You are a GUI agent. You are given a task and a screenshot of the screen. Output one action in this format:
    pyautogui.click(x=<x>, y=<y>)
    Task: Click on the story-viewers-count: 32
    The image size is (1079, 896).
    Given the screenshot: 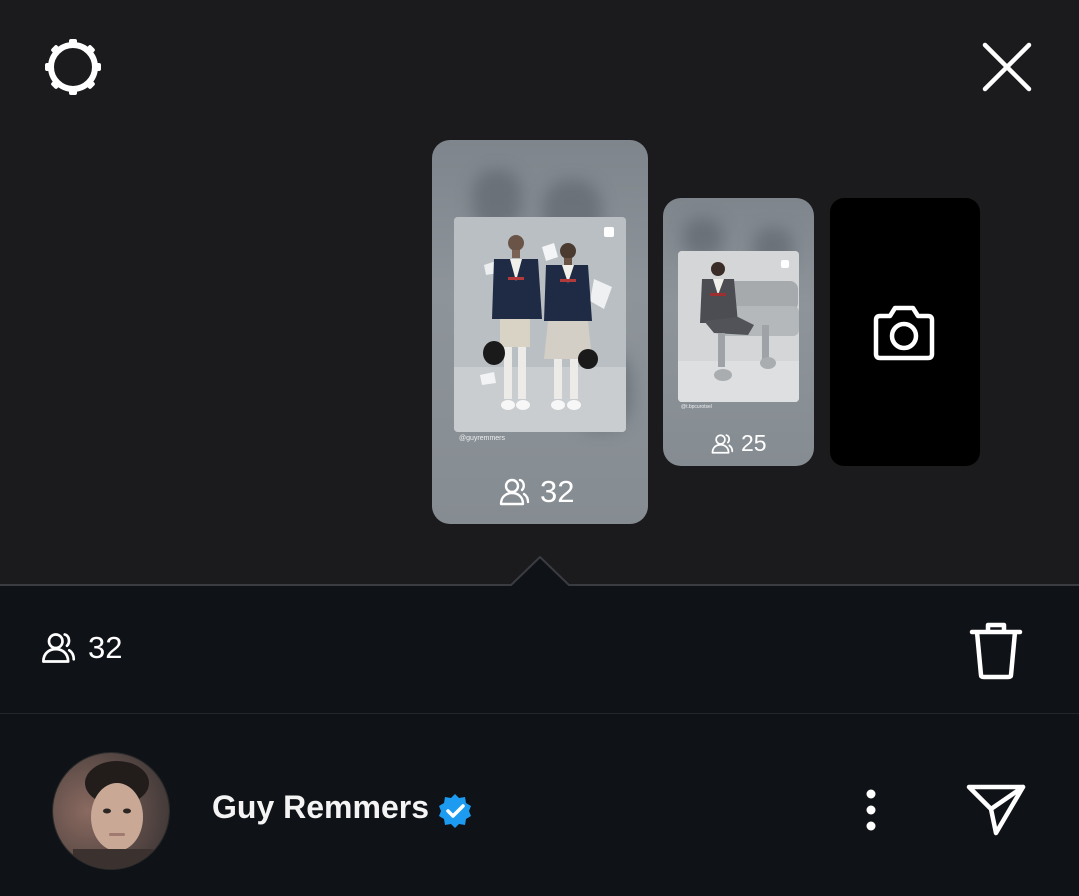 What is the action you would take?
    pyautogui.click(x=536, y=492)
    